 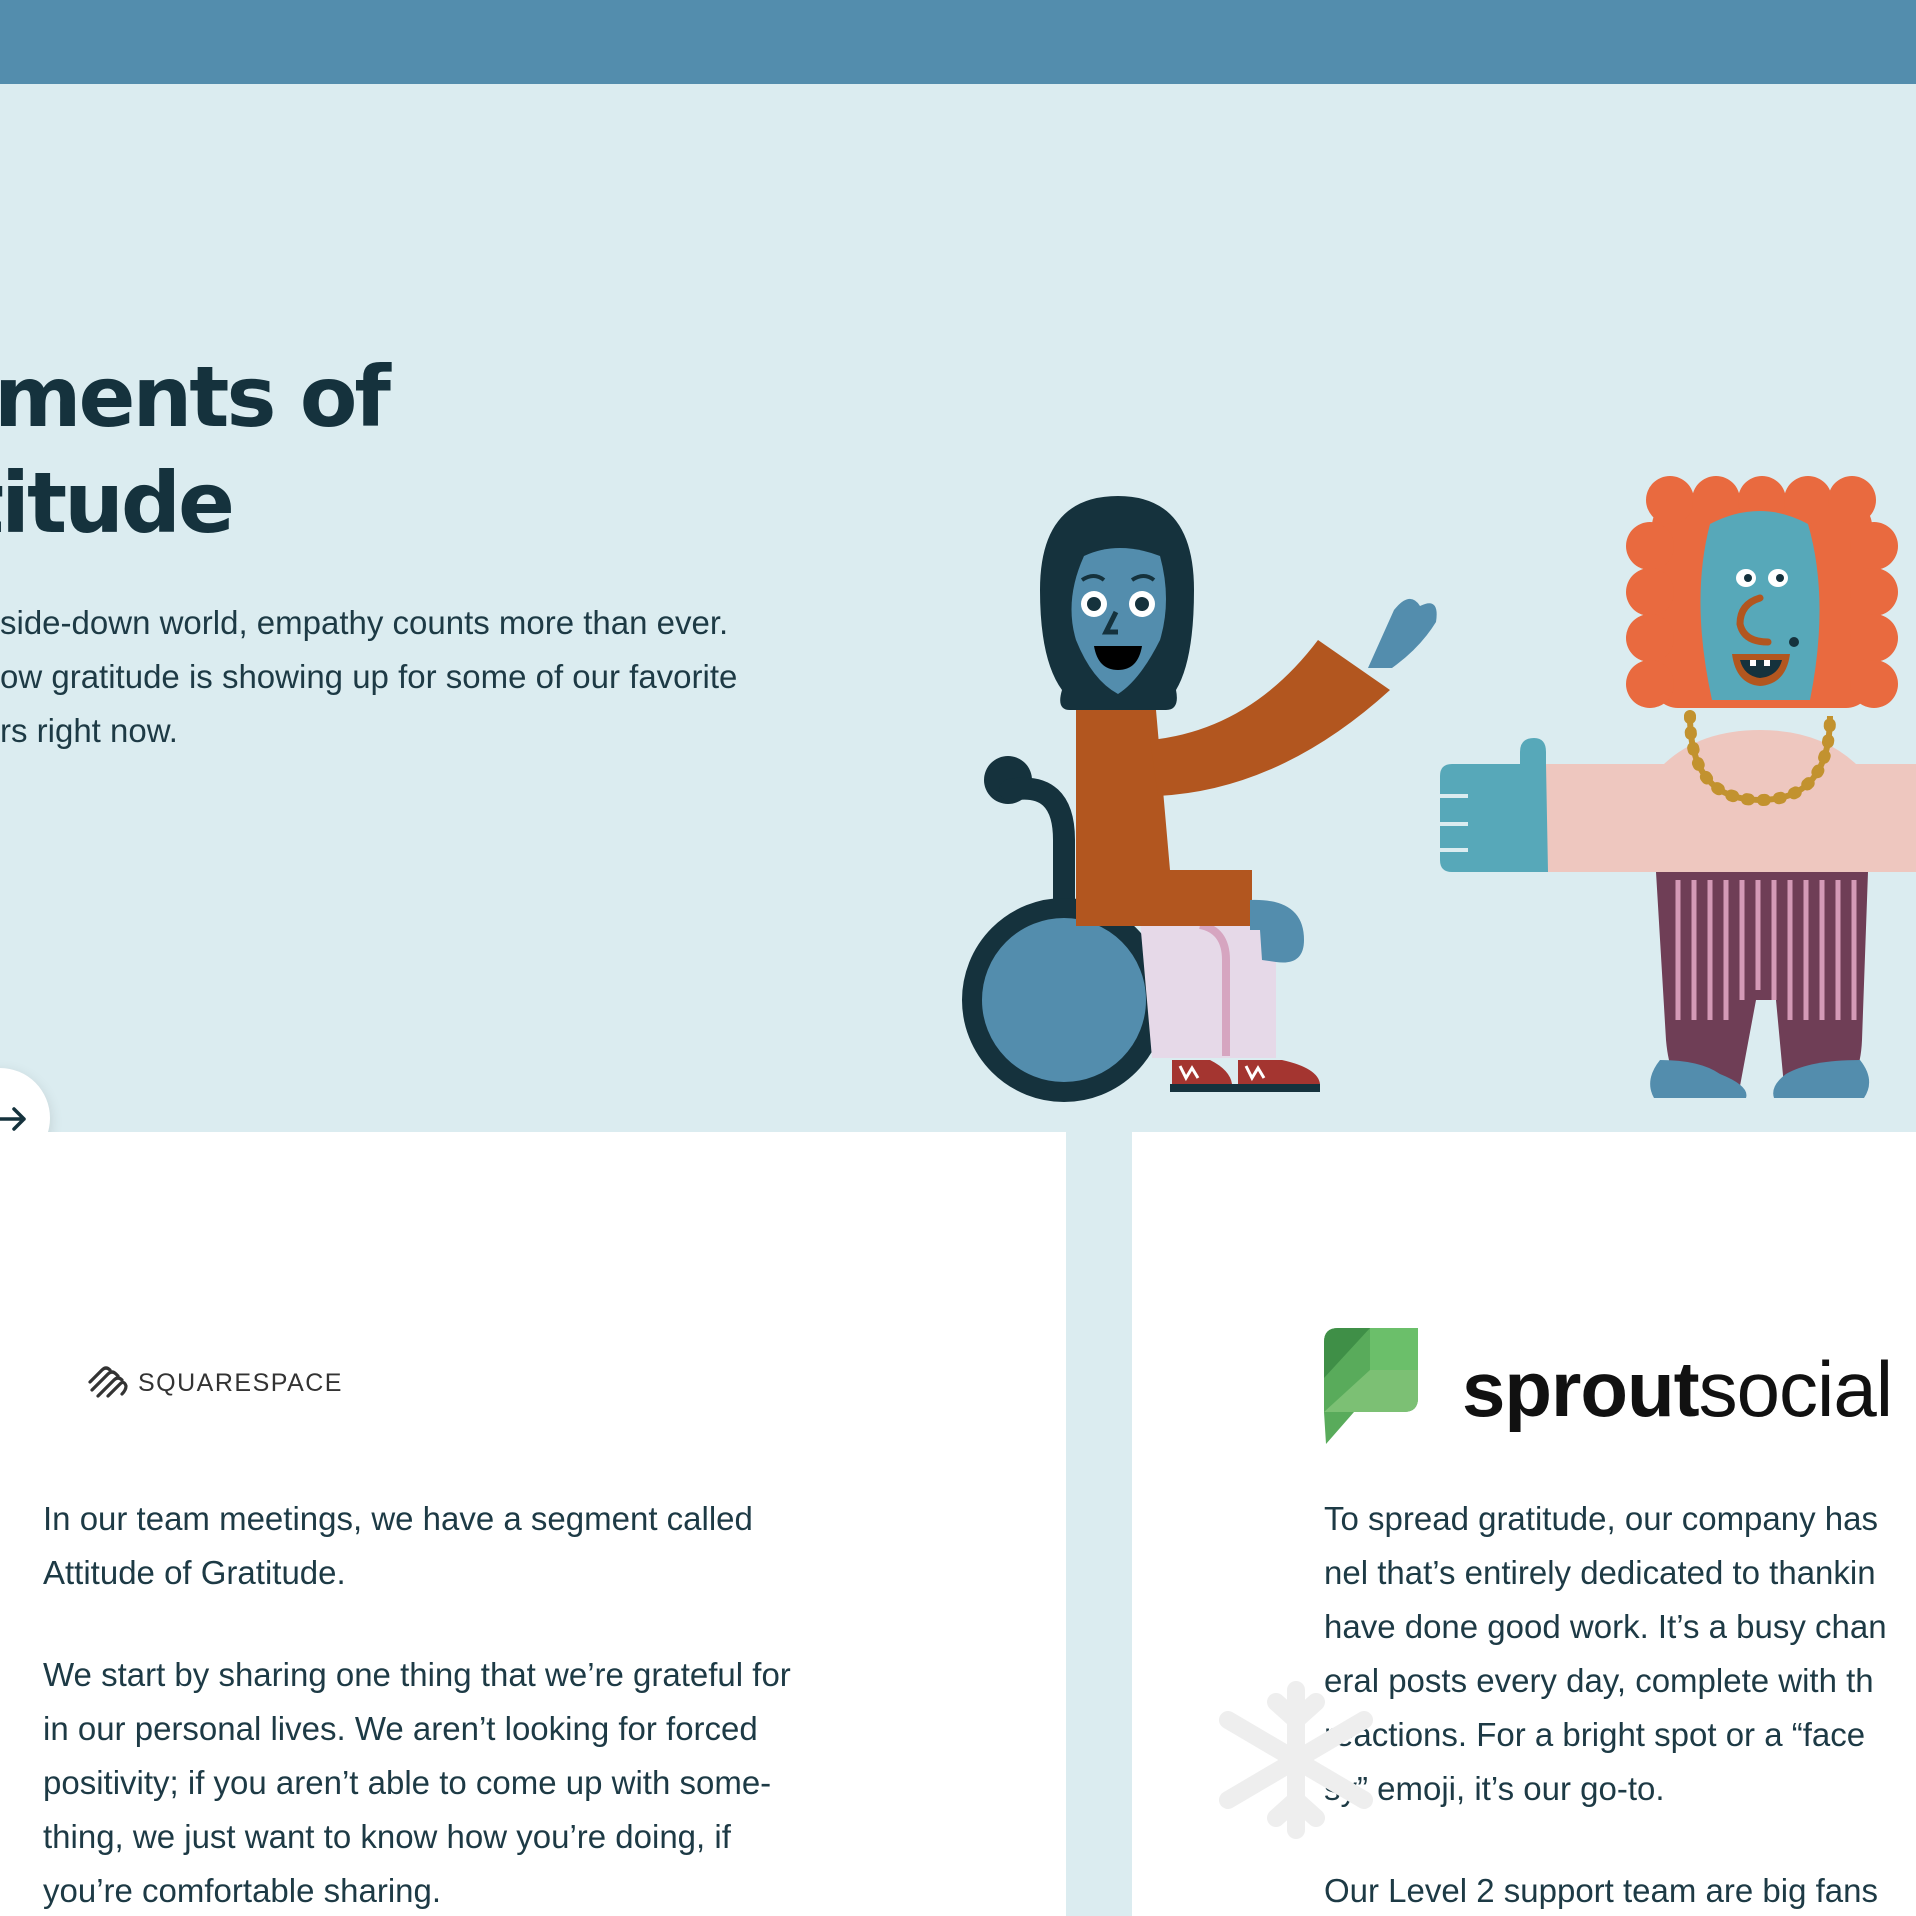 I want to click on card-paragraph: Our Level 2 support team are big fans, so click(x=1620, y=1890).